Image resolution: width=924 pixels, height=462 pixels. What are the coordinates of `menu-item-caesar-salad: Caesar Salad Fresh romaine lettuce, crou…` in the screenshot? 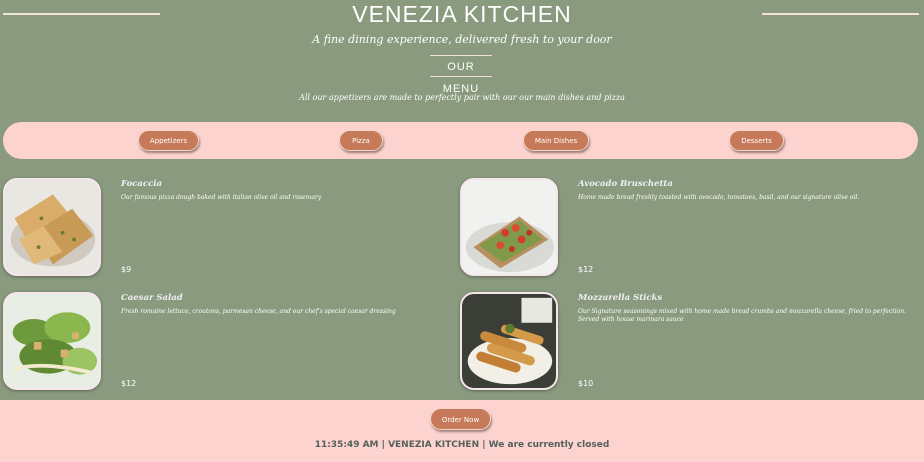 It's located at (233, 342).